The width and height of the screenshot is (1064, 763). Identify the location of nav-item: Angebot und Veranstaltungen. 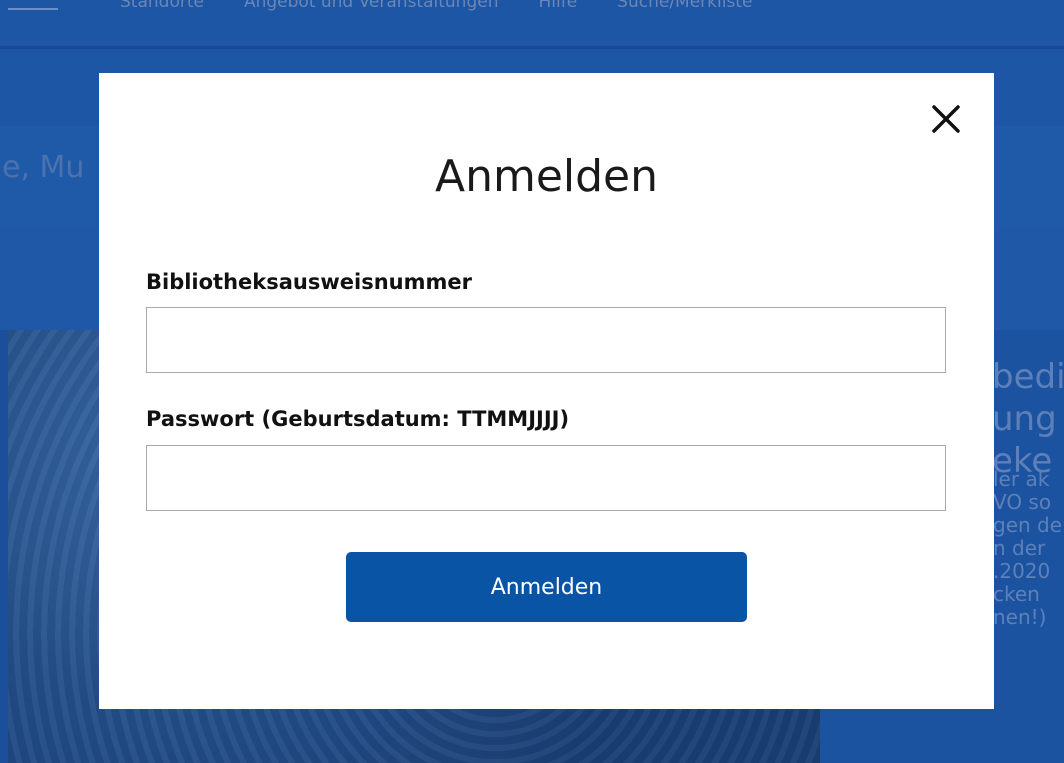
(371, 6).